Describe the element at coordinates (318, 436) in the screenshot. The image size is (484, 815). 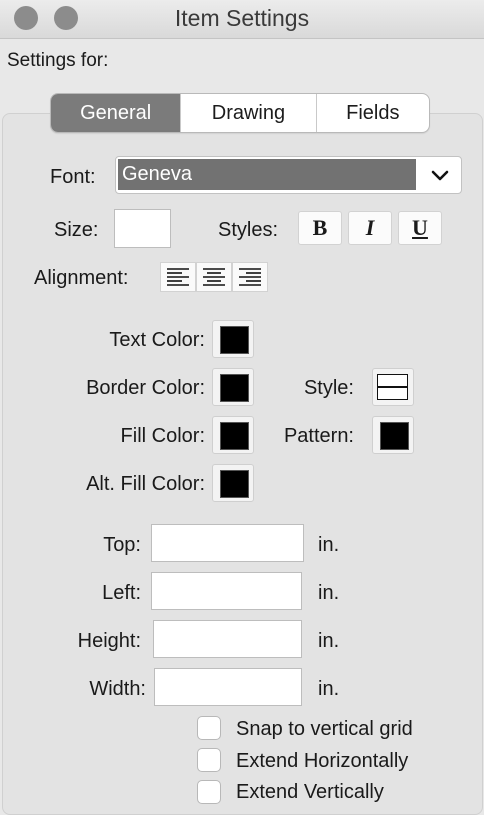
I see `pattern-label: Pattern:` at that location.